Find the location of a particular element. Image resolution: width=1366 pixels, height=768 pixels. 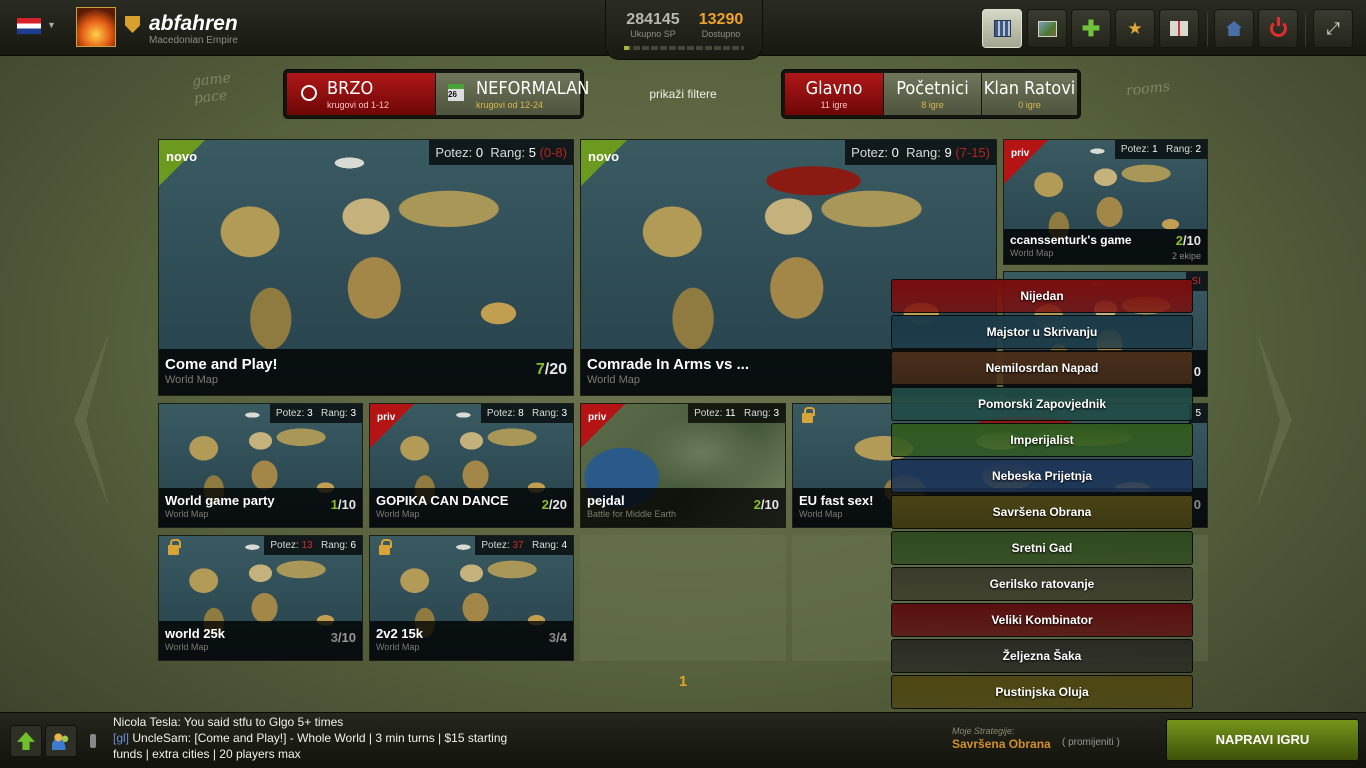

add-button: ✚ is located at coordinates (1091, 28).